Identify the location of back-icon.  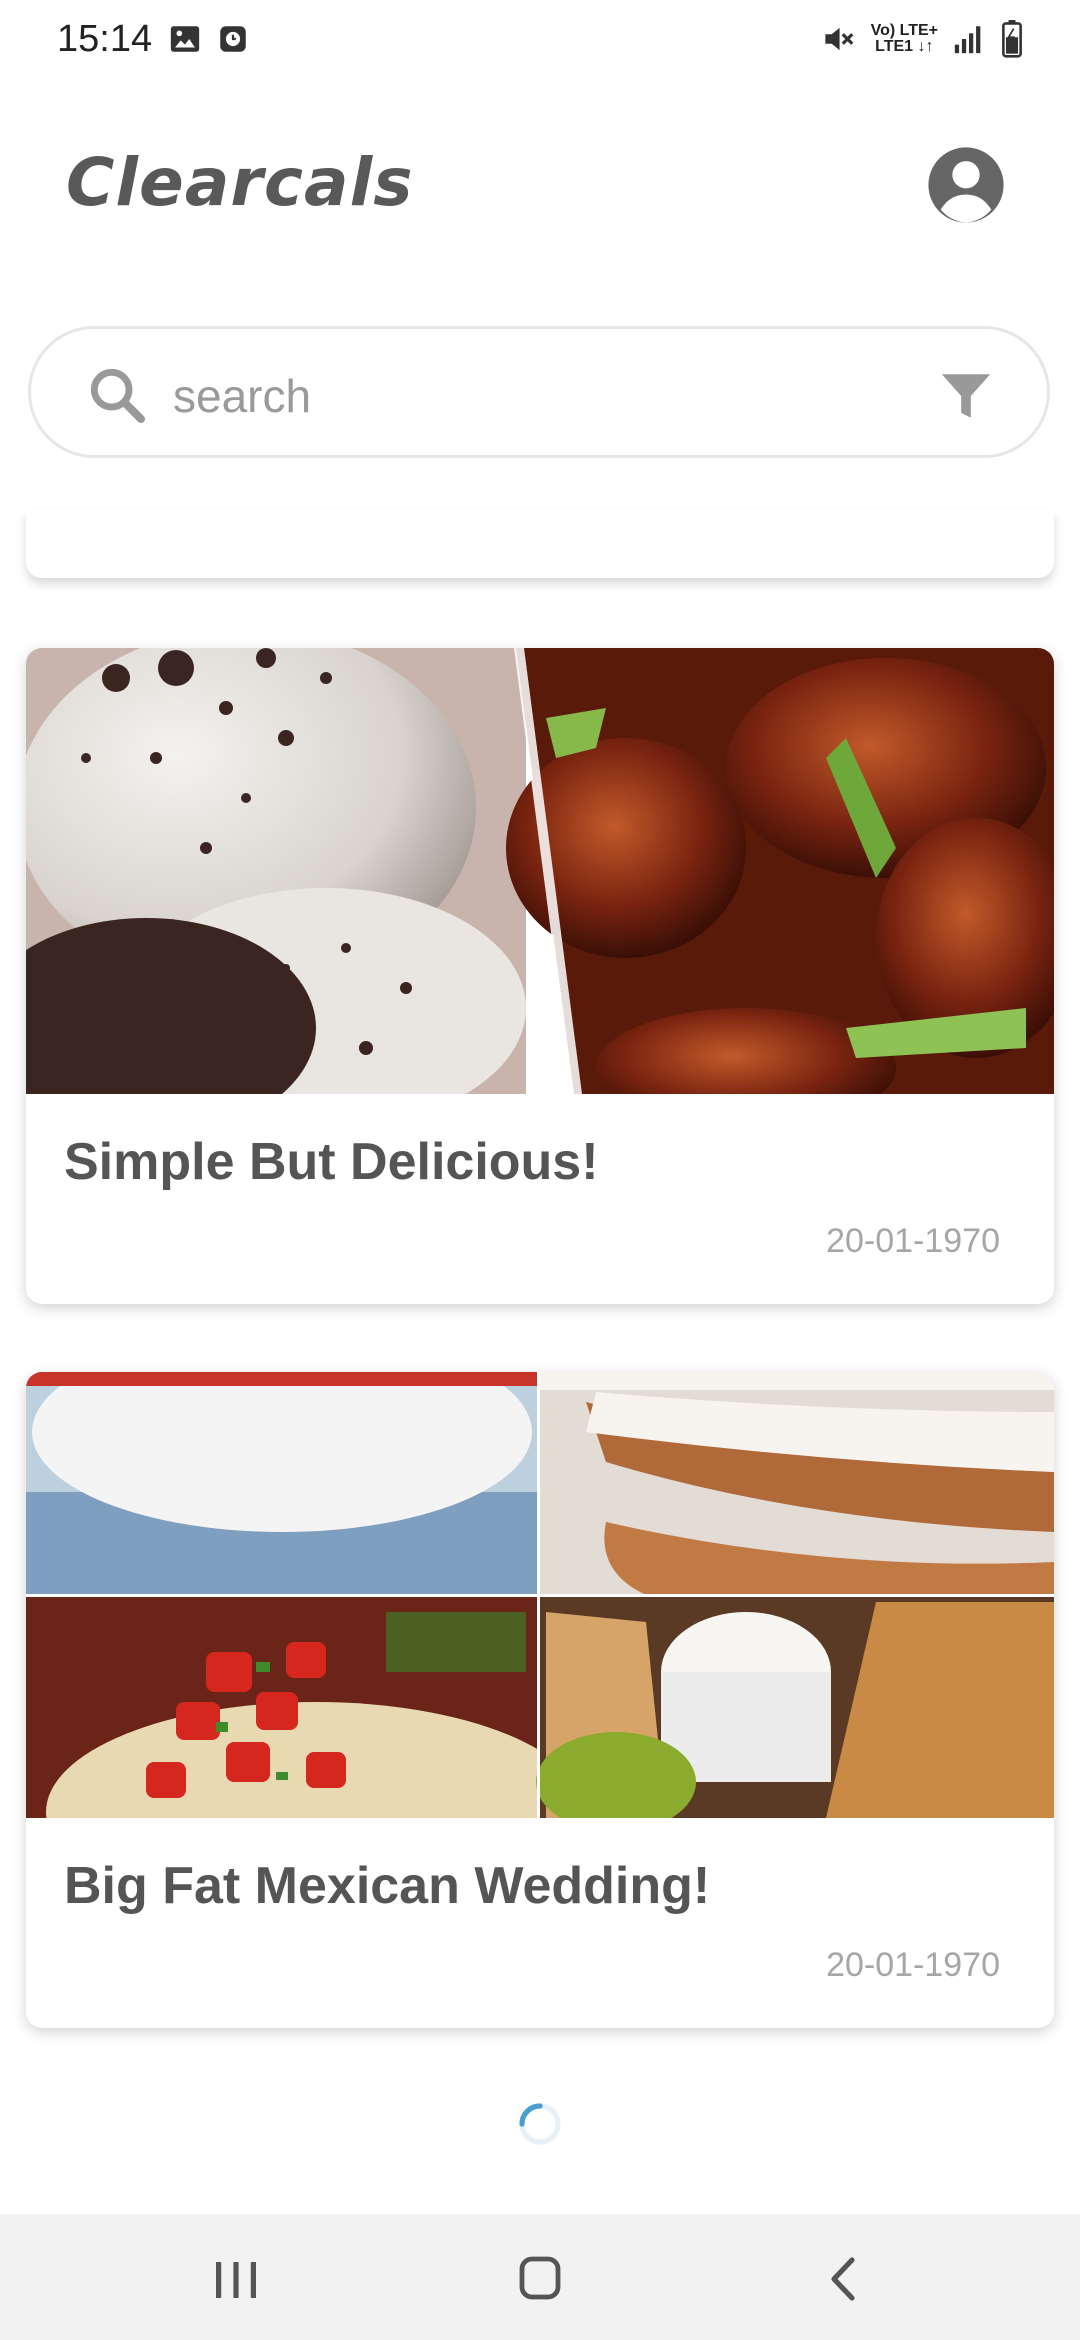
(843, 2279).